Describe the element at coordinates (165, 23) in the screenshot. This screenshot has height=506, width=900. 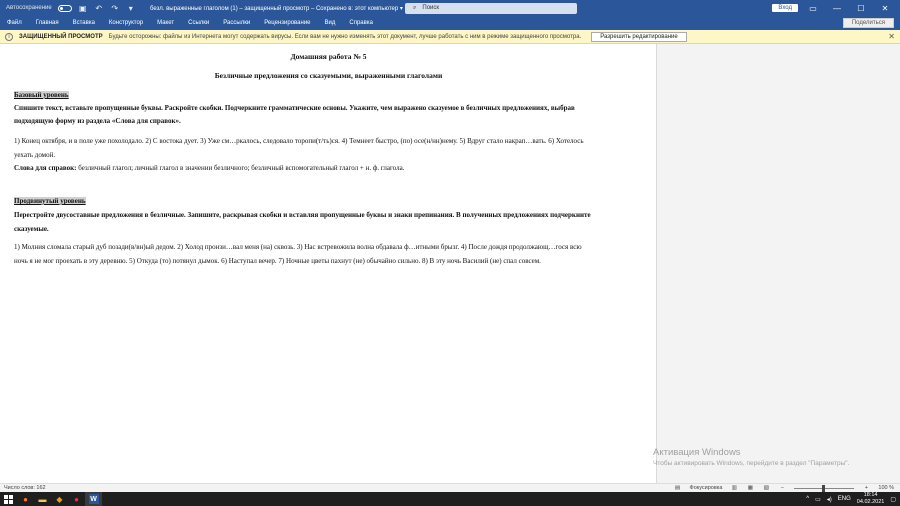
I see `tab-layout: Макет` at that location.